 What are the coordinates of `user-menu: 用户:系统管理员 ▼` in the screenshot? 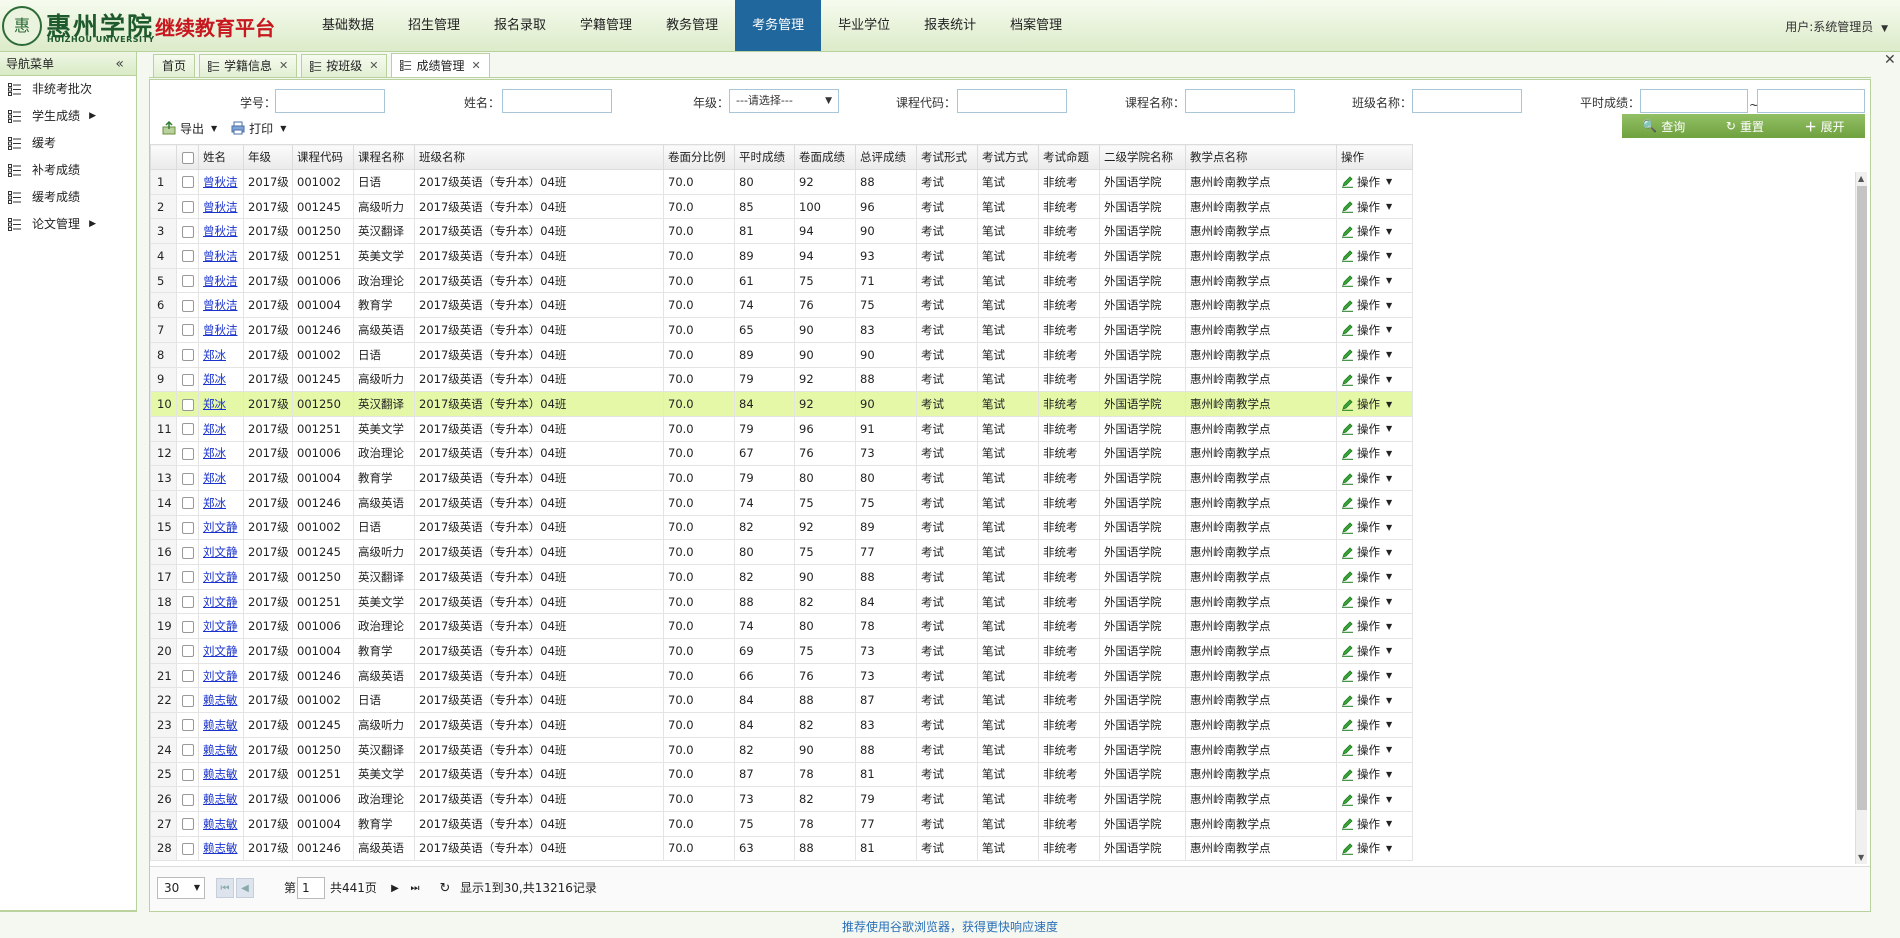 It's located at (1836, 26).